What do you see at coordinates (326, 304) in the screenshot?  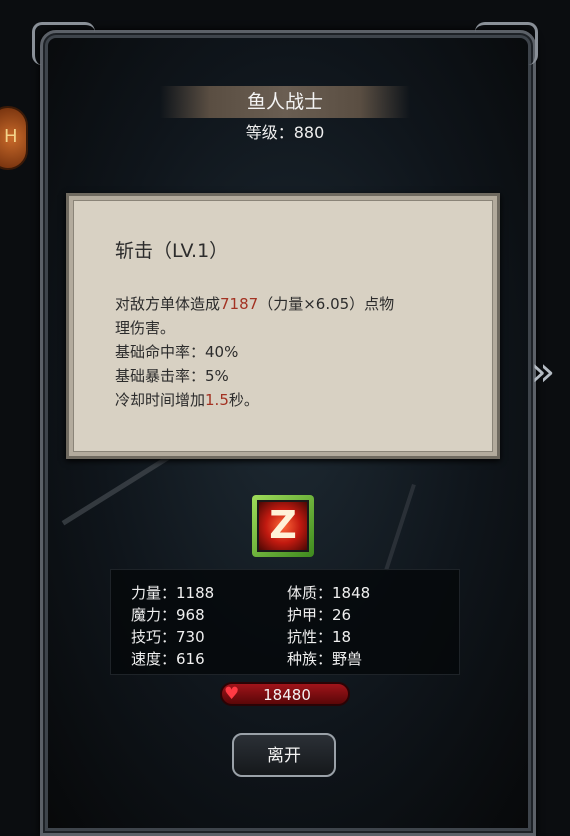 I see `damage-suffix: （力量×6.05）点物` at bounding box center [326, 304].